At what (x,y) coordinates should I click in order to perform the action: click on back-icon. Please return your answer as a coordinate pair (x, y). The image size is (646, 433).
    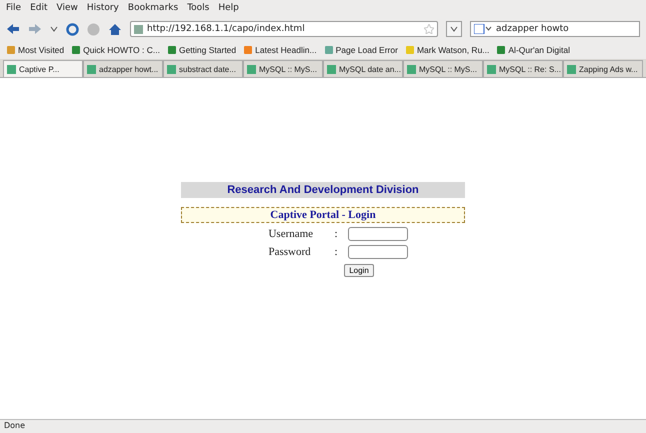
    Looking at the image, I should click on (13, 29).